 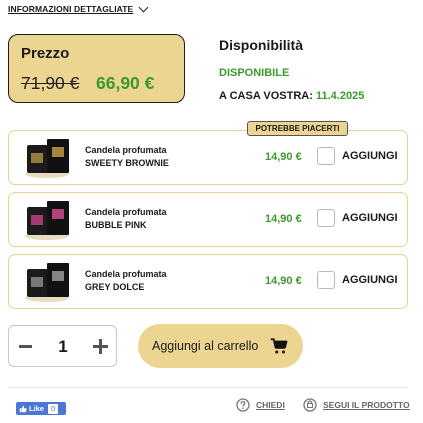 What do you see at coordinates (53, 408) in the screenshot?
I see `like-count: 0` at bounding box center [53, 408].